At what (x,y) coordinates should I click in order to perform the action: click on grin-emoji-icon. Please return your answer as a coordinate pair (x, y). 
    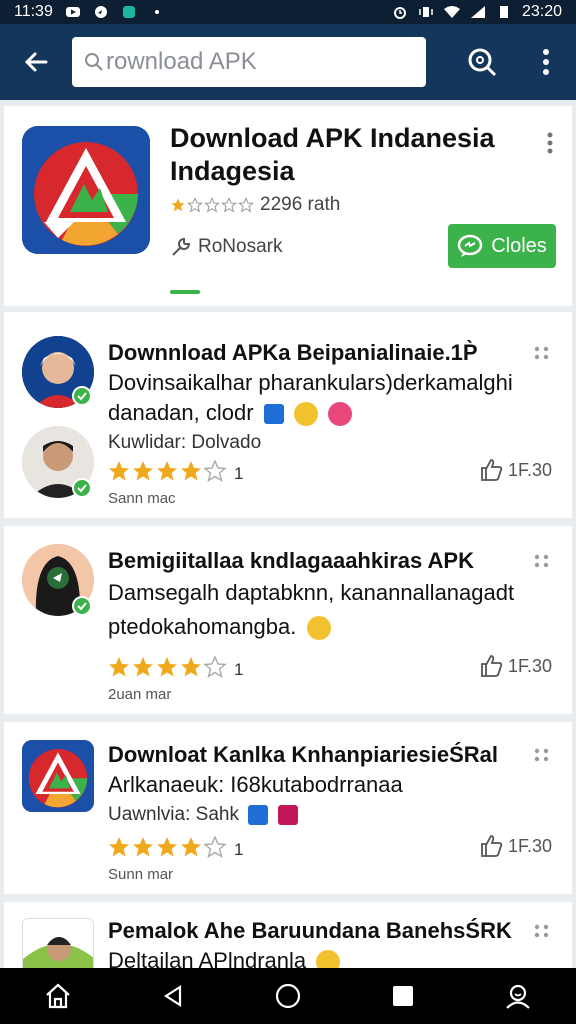
    Looking at the image, I should click on (305, 414).